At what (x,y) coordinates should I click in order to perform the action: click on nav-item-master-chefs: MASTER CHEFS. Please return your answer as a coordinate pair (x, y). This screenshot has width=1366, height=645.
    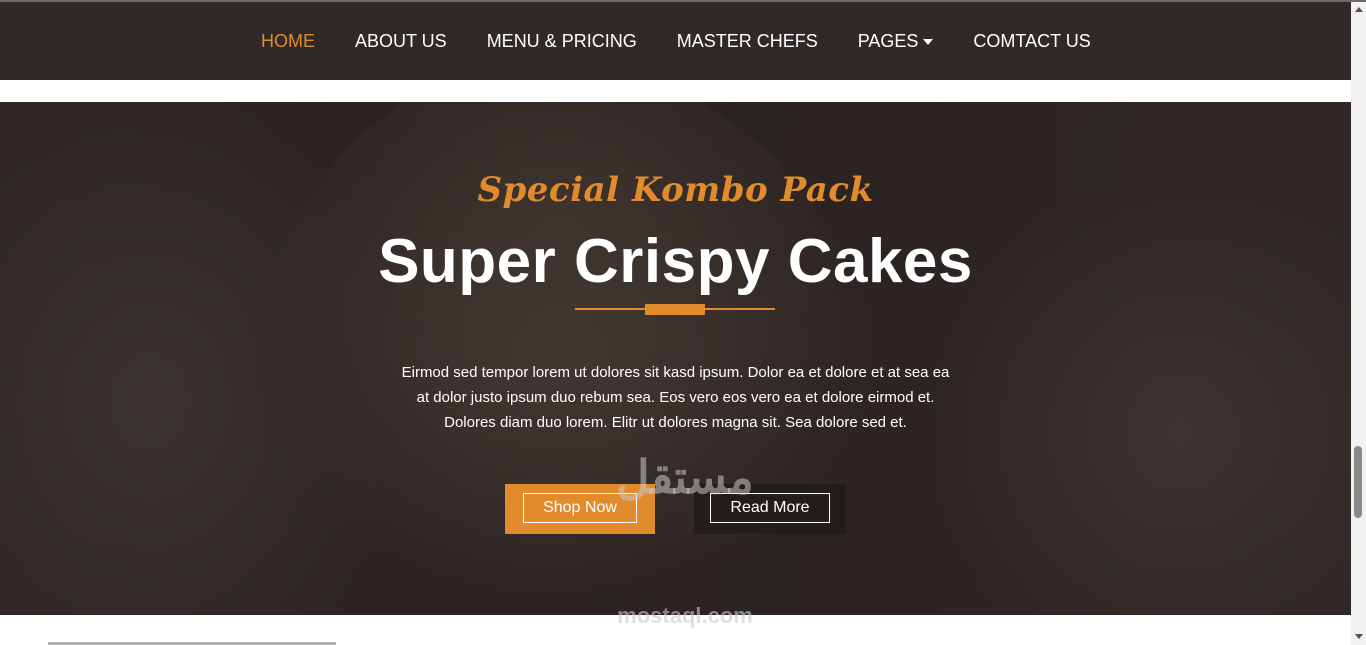
    Looking at the image, I should click on (747, 41).